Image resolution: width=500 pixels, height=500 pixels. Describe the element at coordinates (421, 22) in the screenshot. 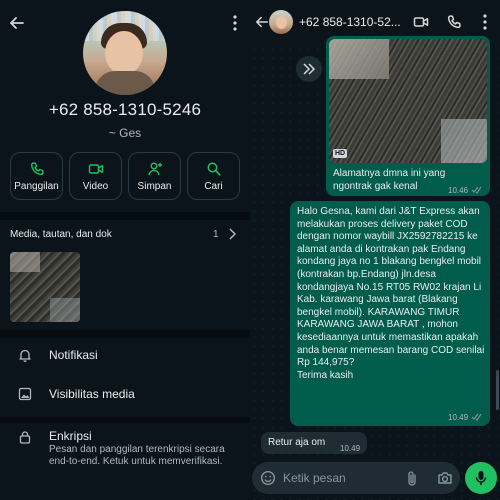

I see `video-call-icon` at that location.